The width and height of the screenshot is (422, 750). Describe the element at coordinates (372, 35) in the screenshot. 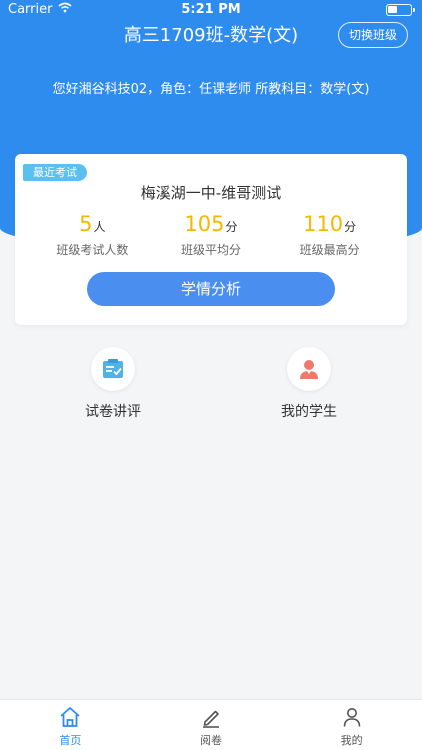

I see `switch-class-button: 切换班级` at that location.